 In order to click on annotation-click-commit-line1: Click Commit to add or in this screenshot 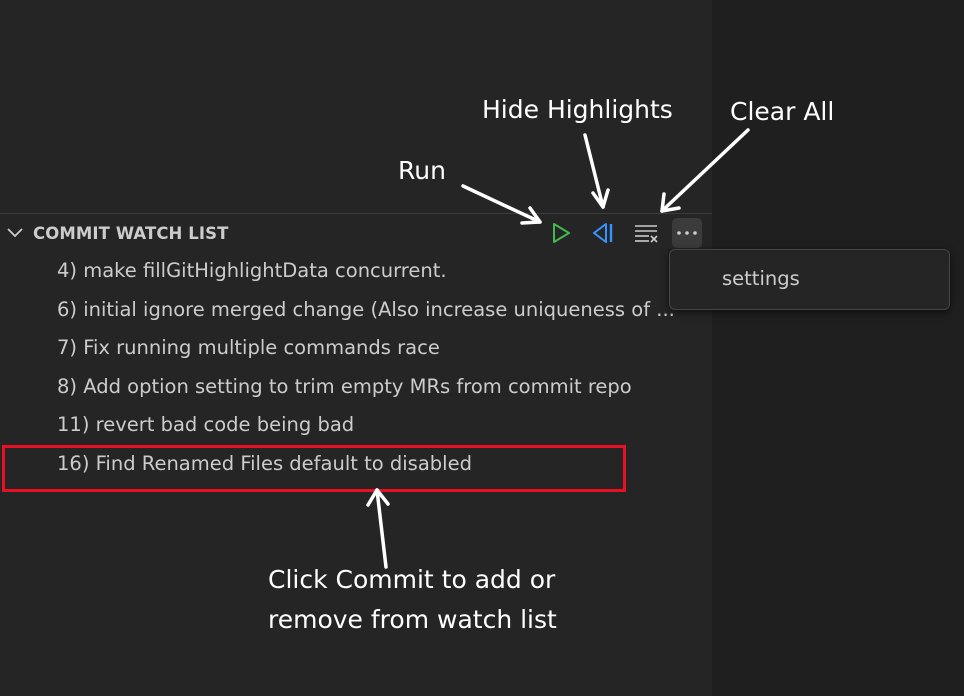, I will do `click(412, 579)`.